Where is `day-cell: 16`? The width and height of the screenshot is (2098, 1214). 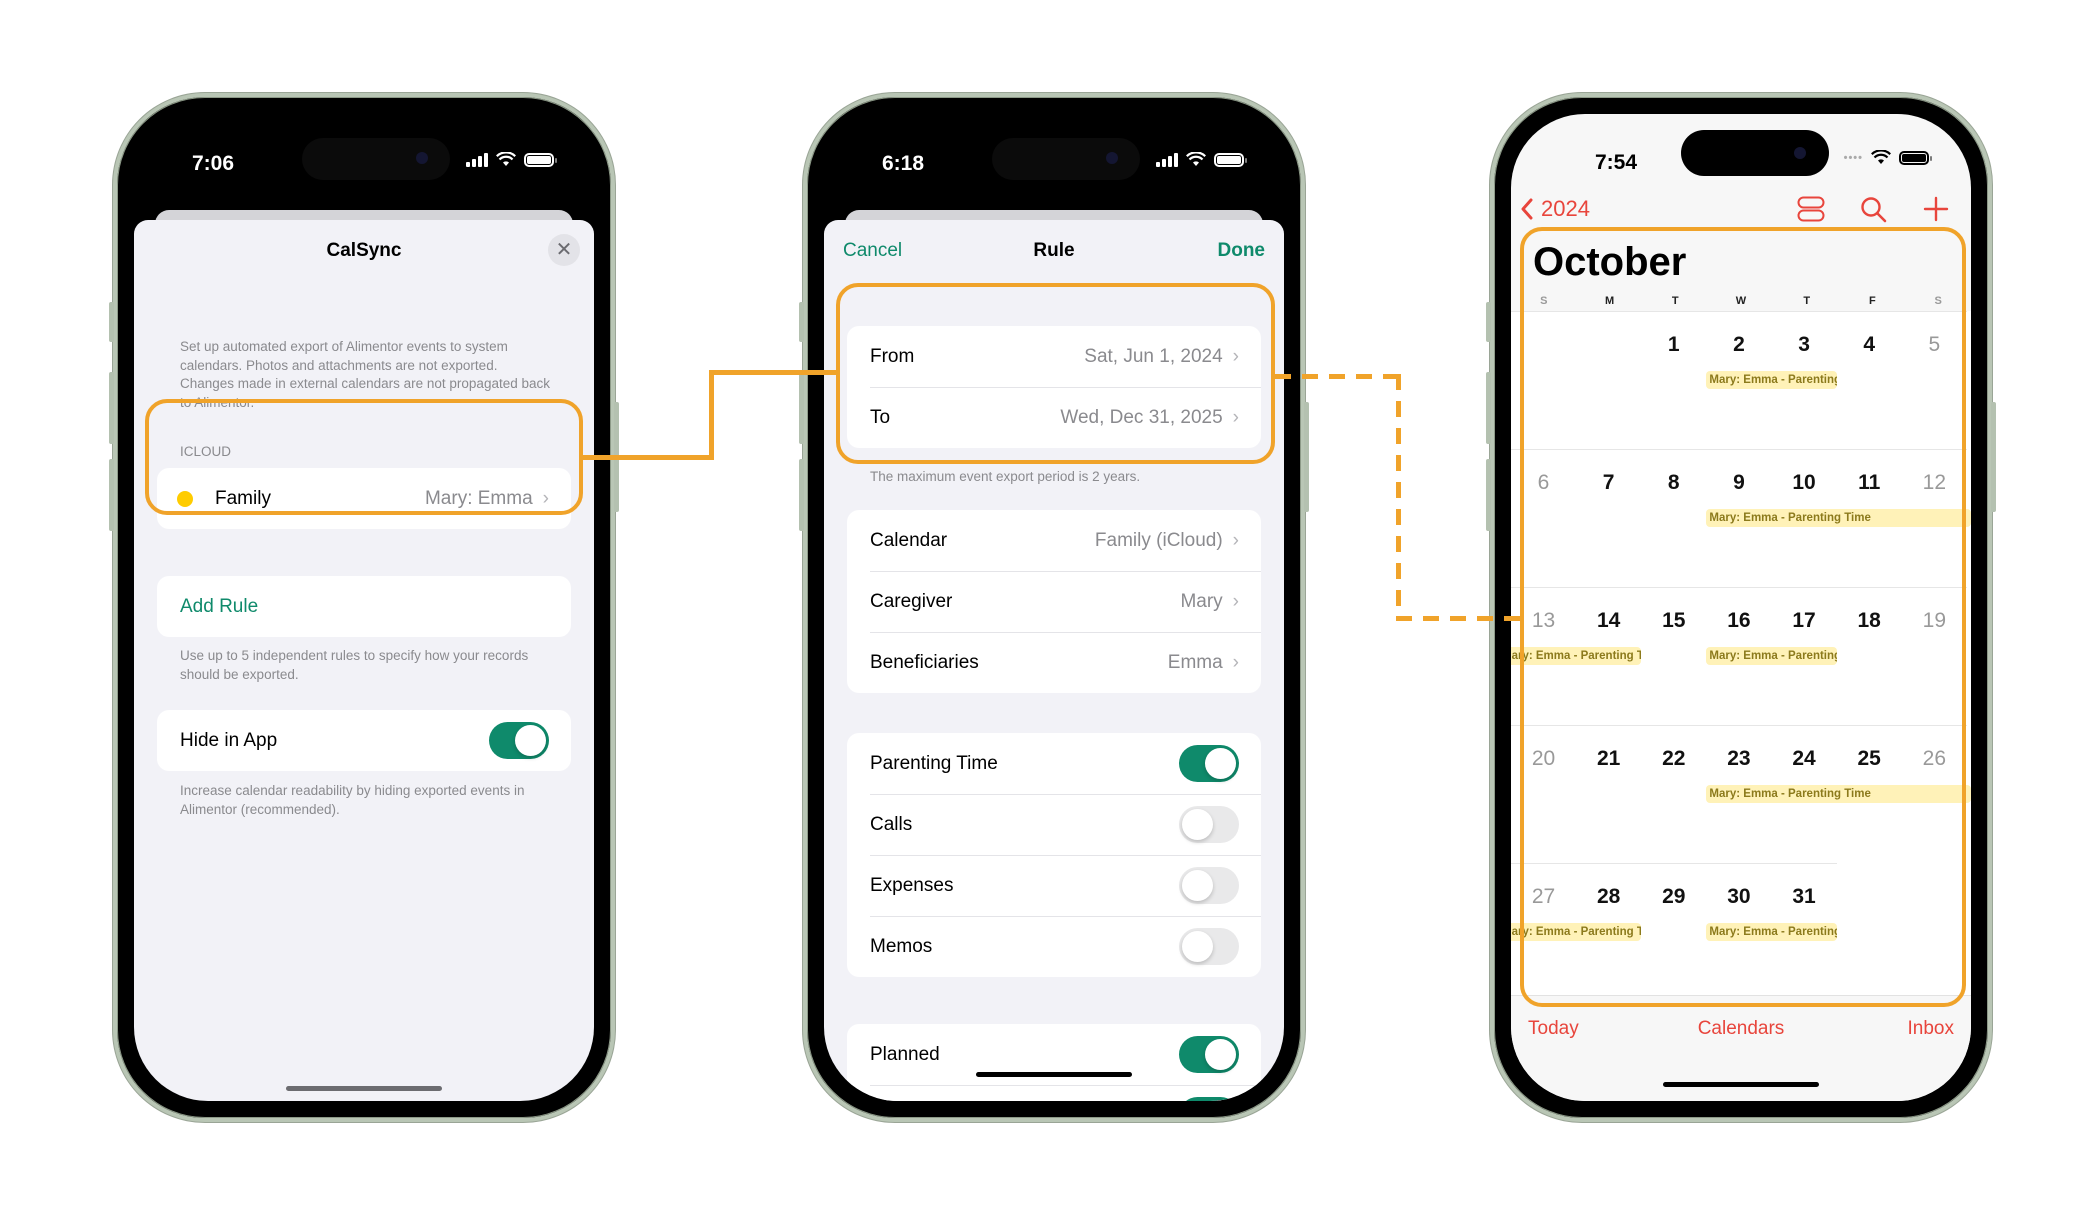 day-cell: 16 is located at coordinates (1738, 621).